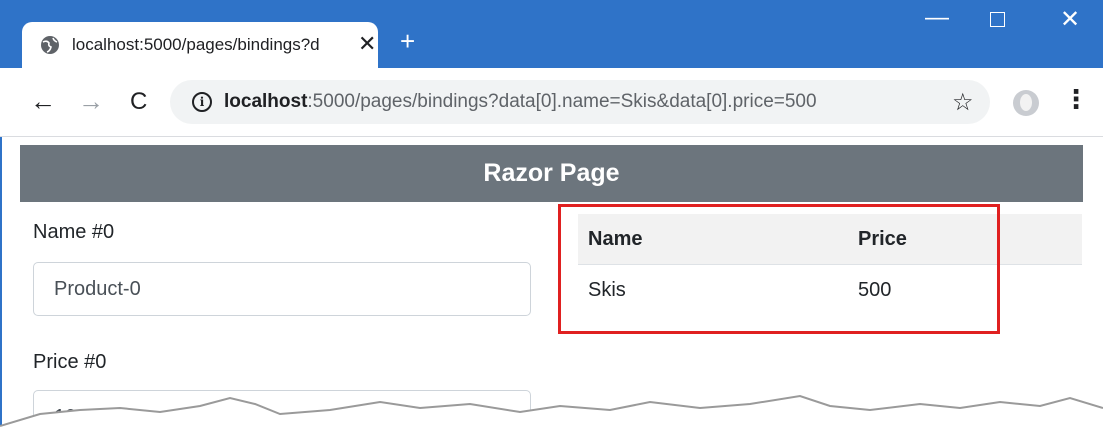 Image resolution: width=1103 pixels, height=444 pixels. Describe the element at coordinates (50, 45) in the screenshot. I see `globe-icon` at that location.